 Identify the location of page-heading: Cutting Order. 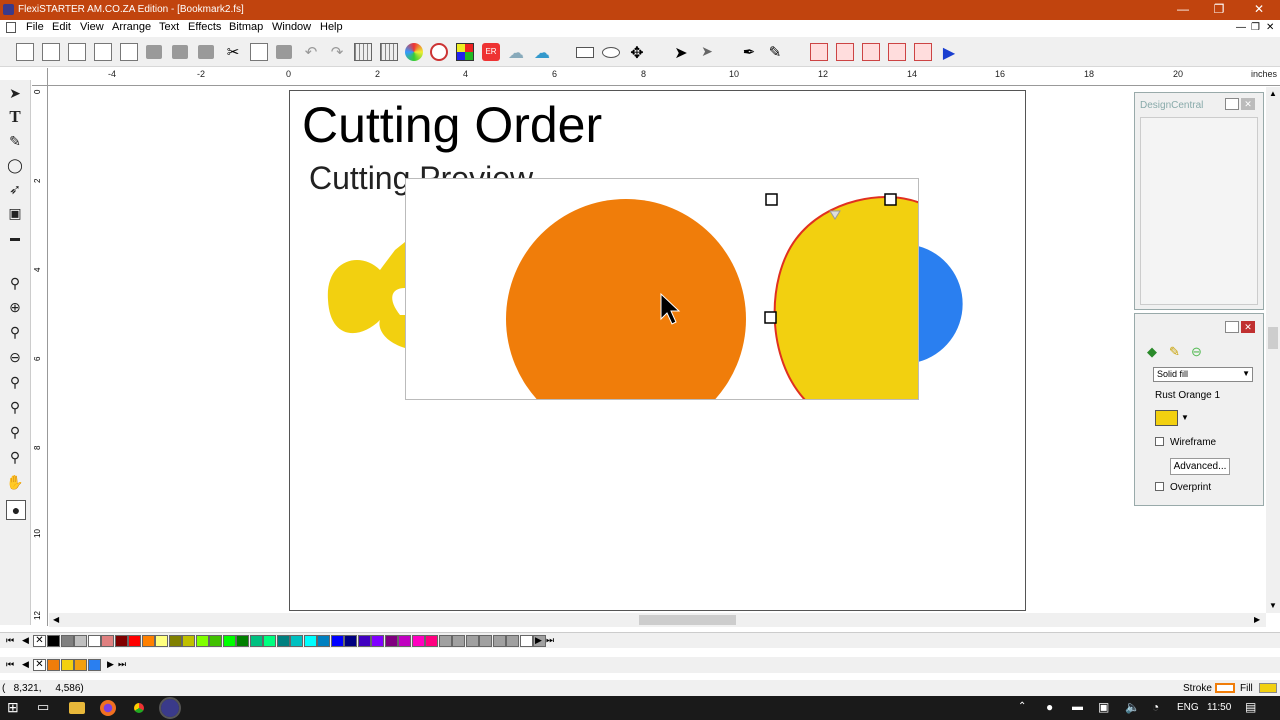
(452, 125).